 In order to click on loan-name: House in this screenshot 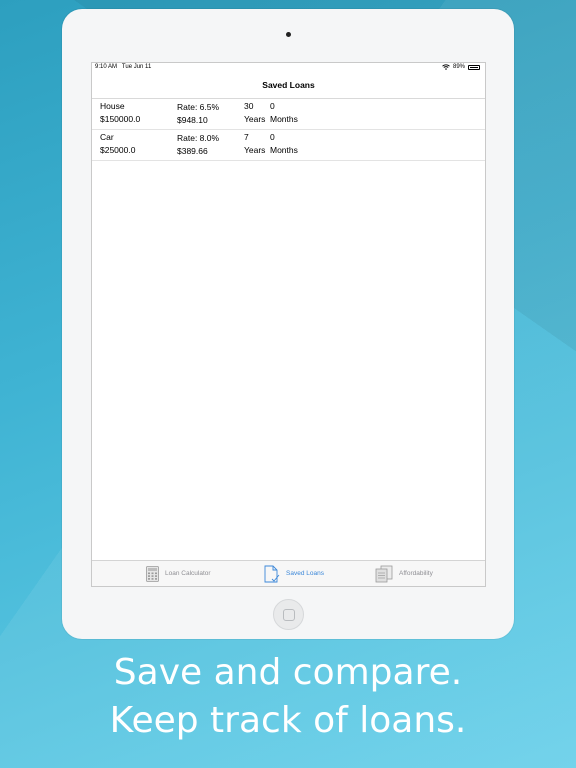, I will do `click(112, 106)`.